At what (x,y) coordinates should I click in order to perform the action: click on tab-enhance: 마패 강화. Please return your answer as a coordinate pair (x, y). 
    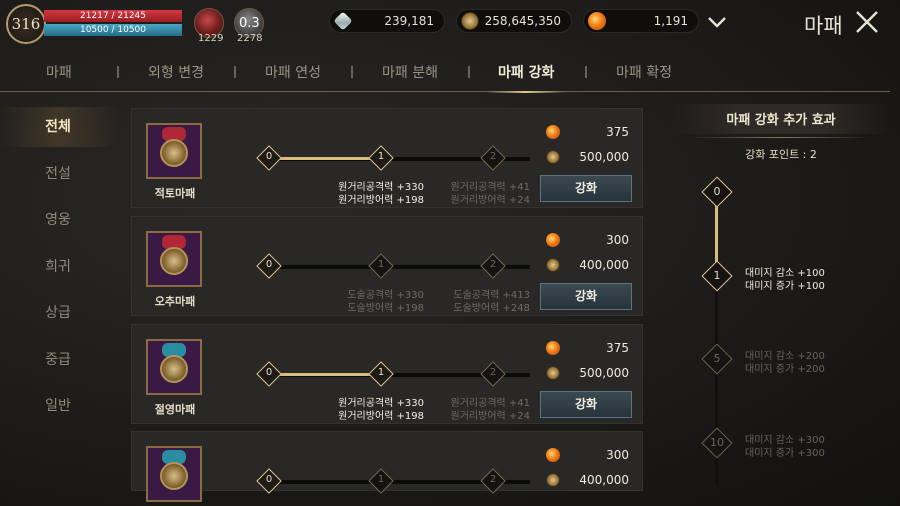
    Looking at the image, I should click on (526, 72).